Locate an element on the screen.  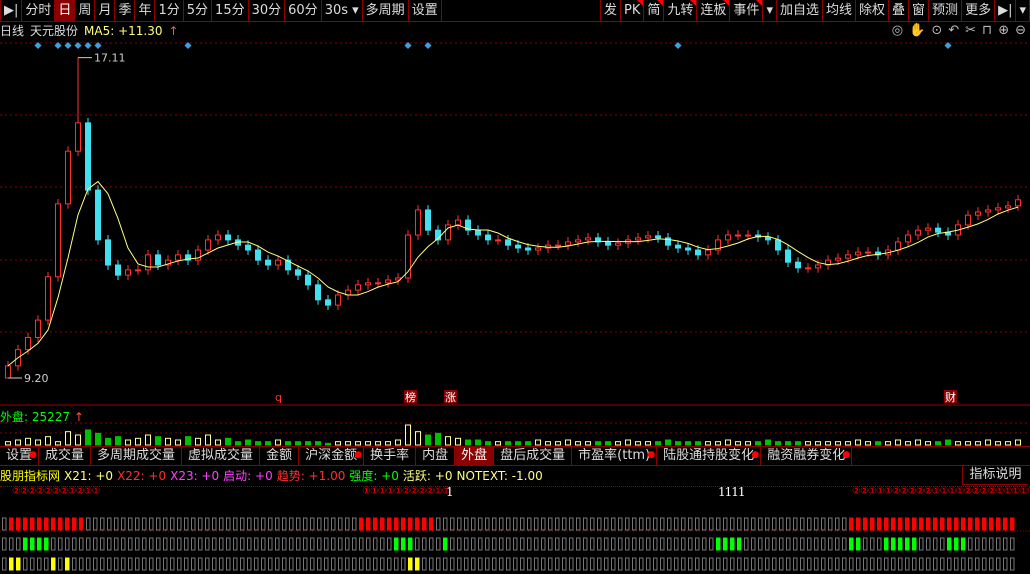
toolbar-button-label: ▾ is located at coordinates (769, 10).